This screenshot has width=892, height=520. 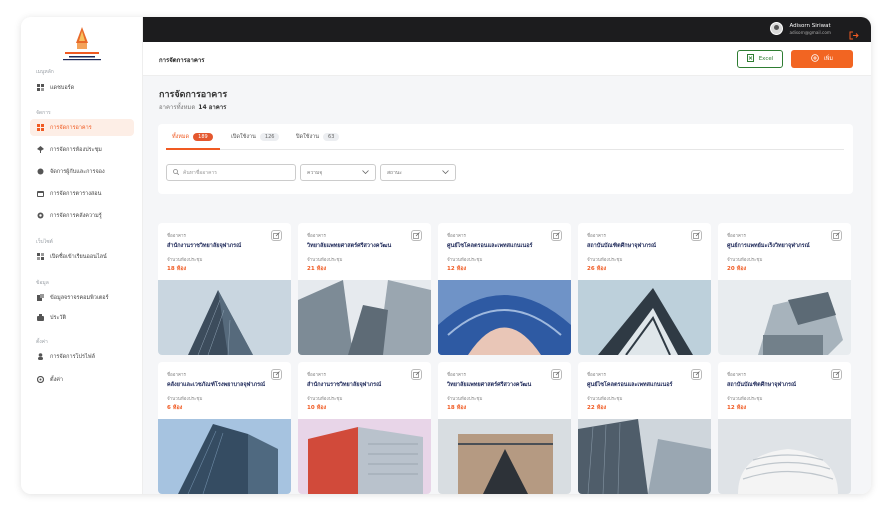 I want to click on room-count: 21 ห้อง, so click(x=317, y=269).